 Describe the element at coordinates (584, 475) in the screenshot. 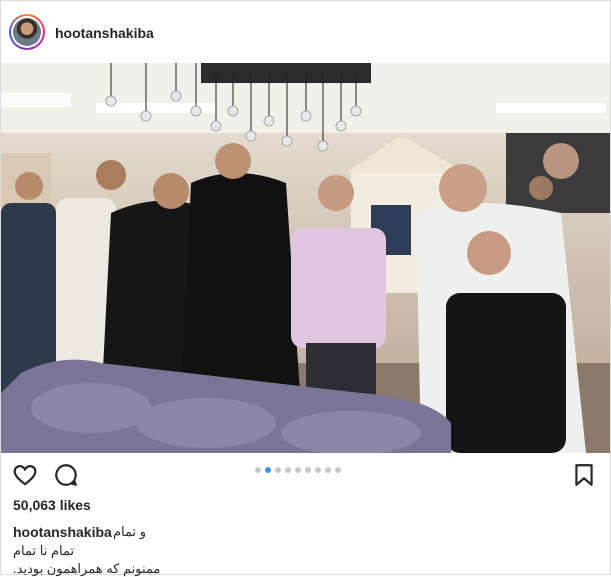

I see `bookmark-icon` at that location.